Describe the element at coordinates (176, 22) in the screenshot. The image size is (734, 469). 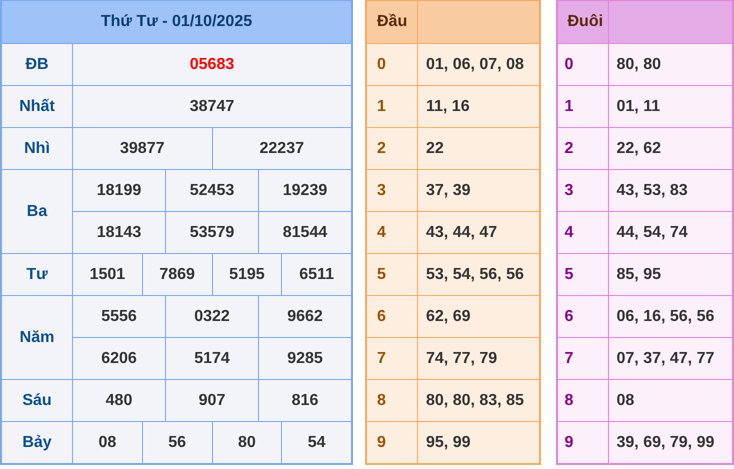
I see `results-title: Thứ Tư - 01/10/2025` at that location.